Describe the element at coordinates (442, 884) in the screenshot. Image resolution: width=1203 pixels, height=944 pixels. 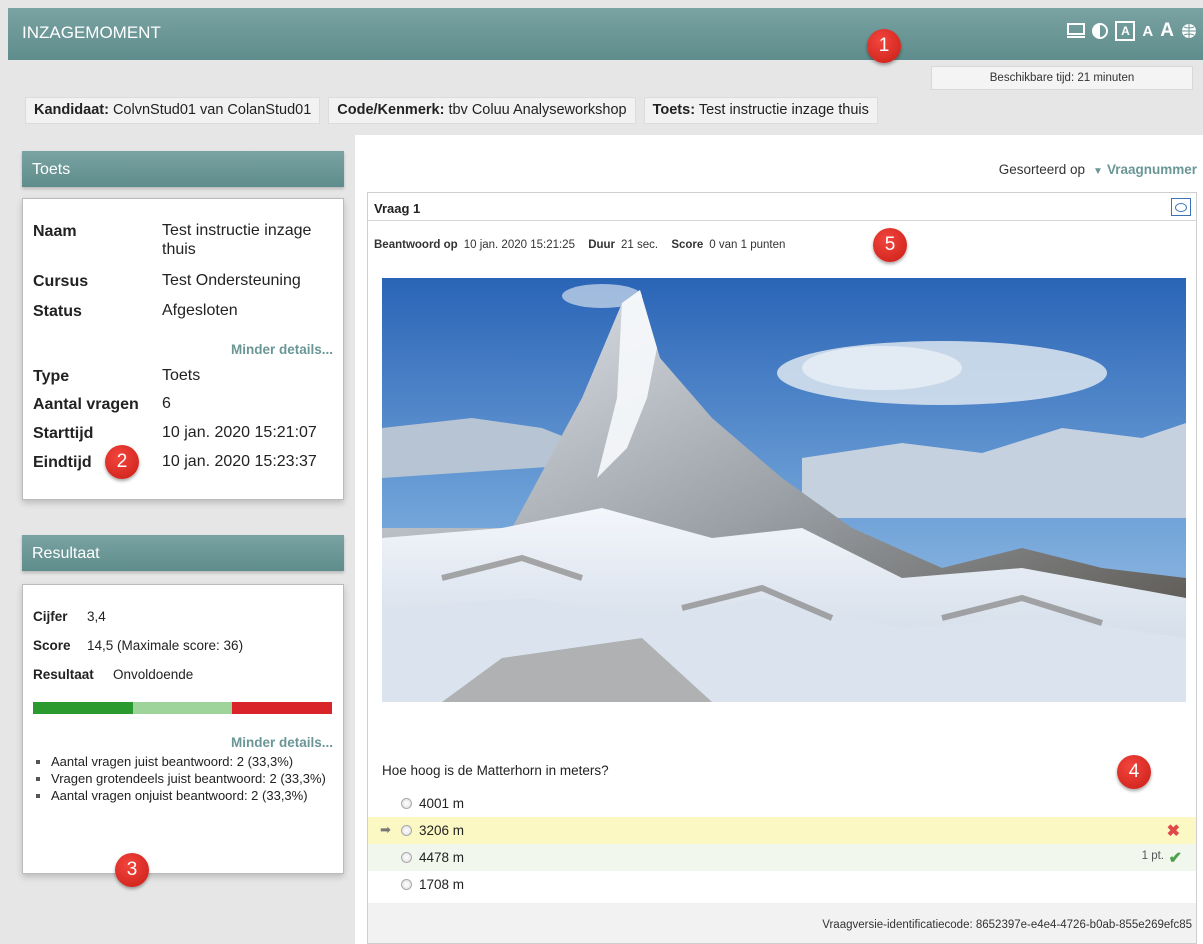
I see `option-label: 1708 m` at that location.